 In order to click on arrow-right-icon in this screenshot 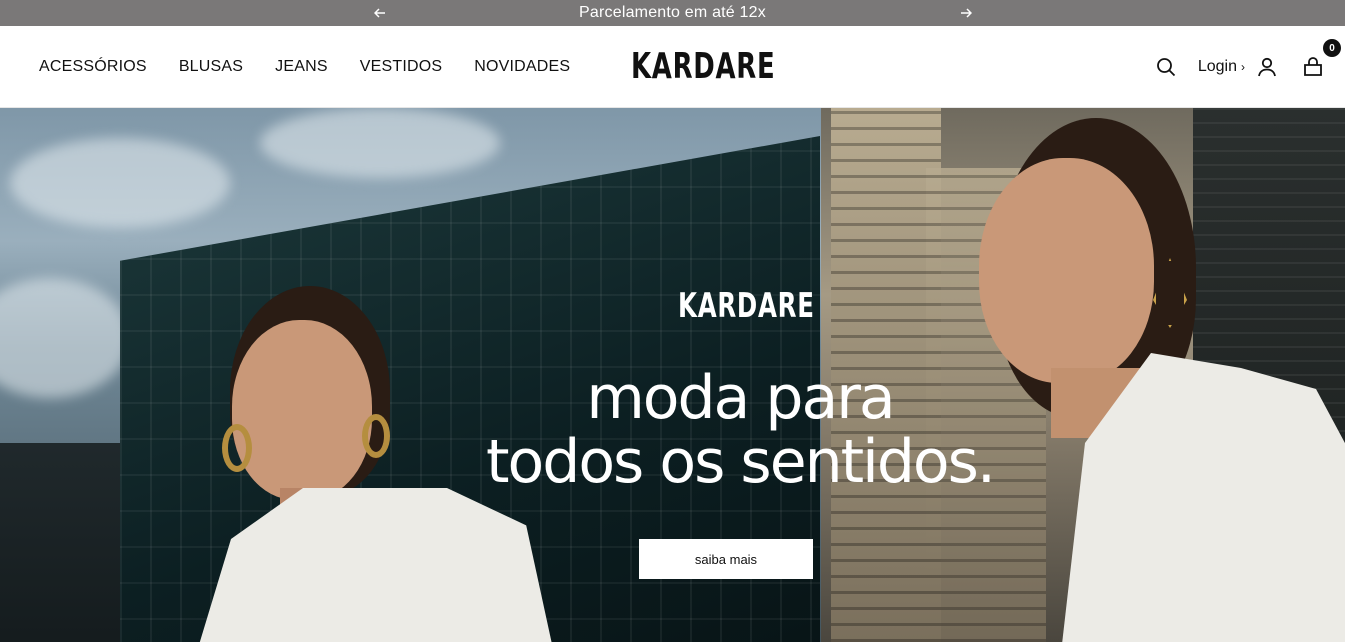, I will do `click(966, 13)`.